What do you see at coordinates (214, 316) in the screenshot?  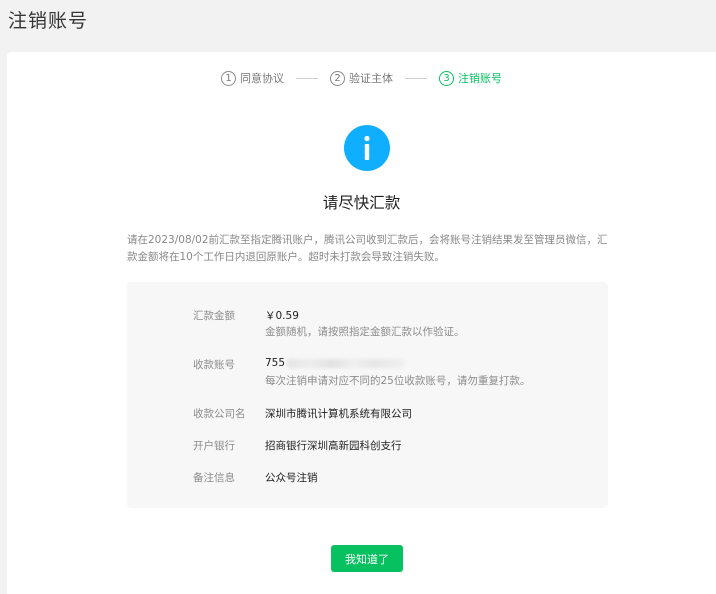 I see `detail-label: 汇款金额` at bounding box center [214, 316].